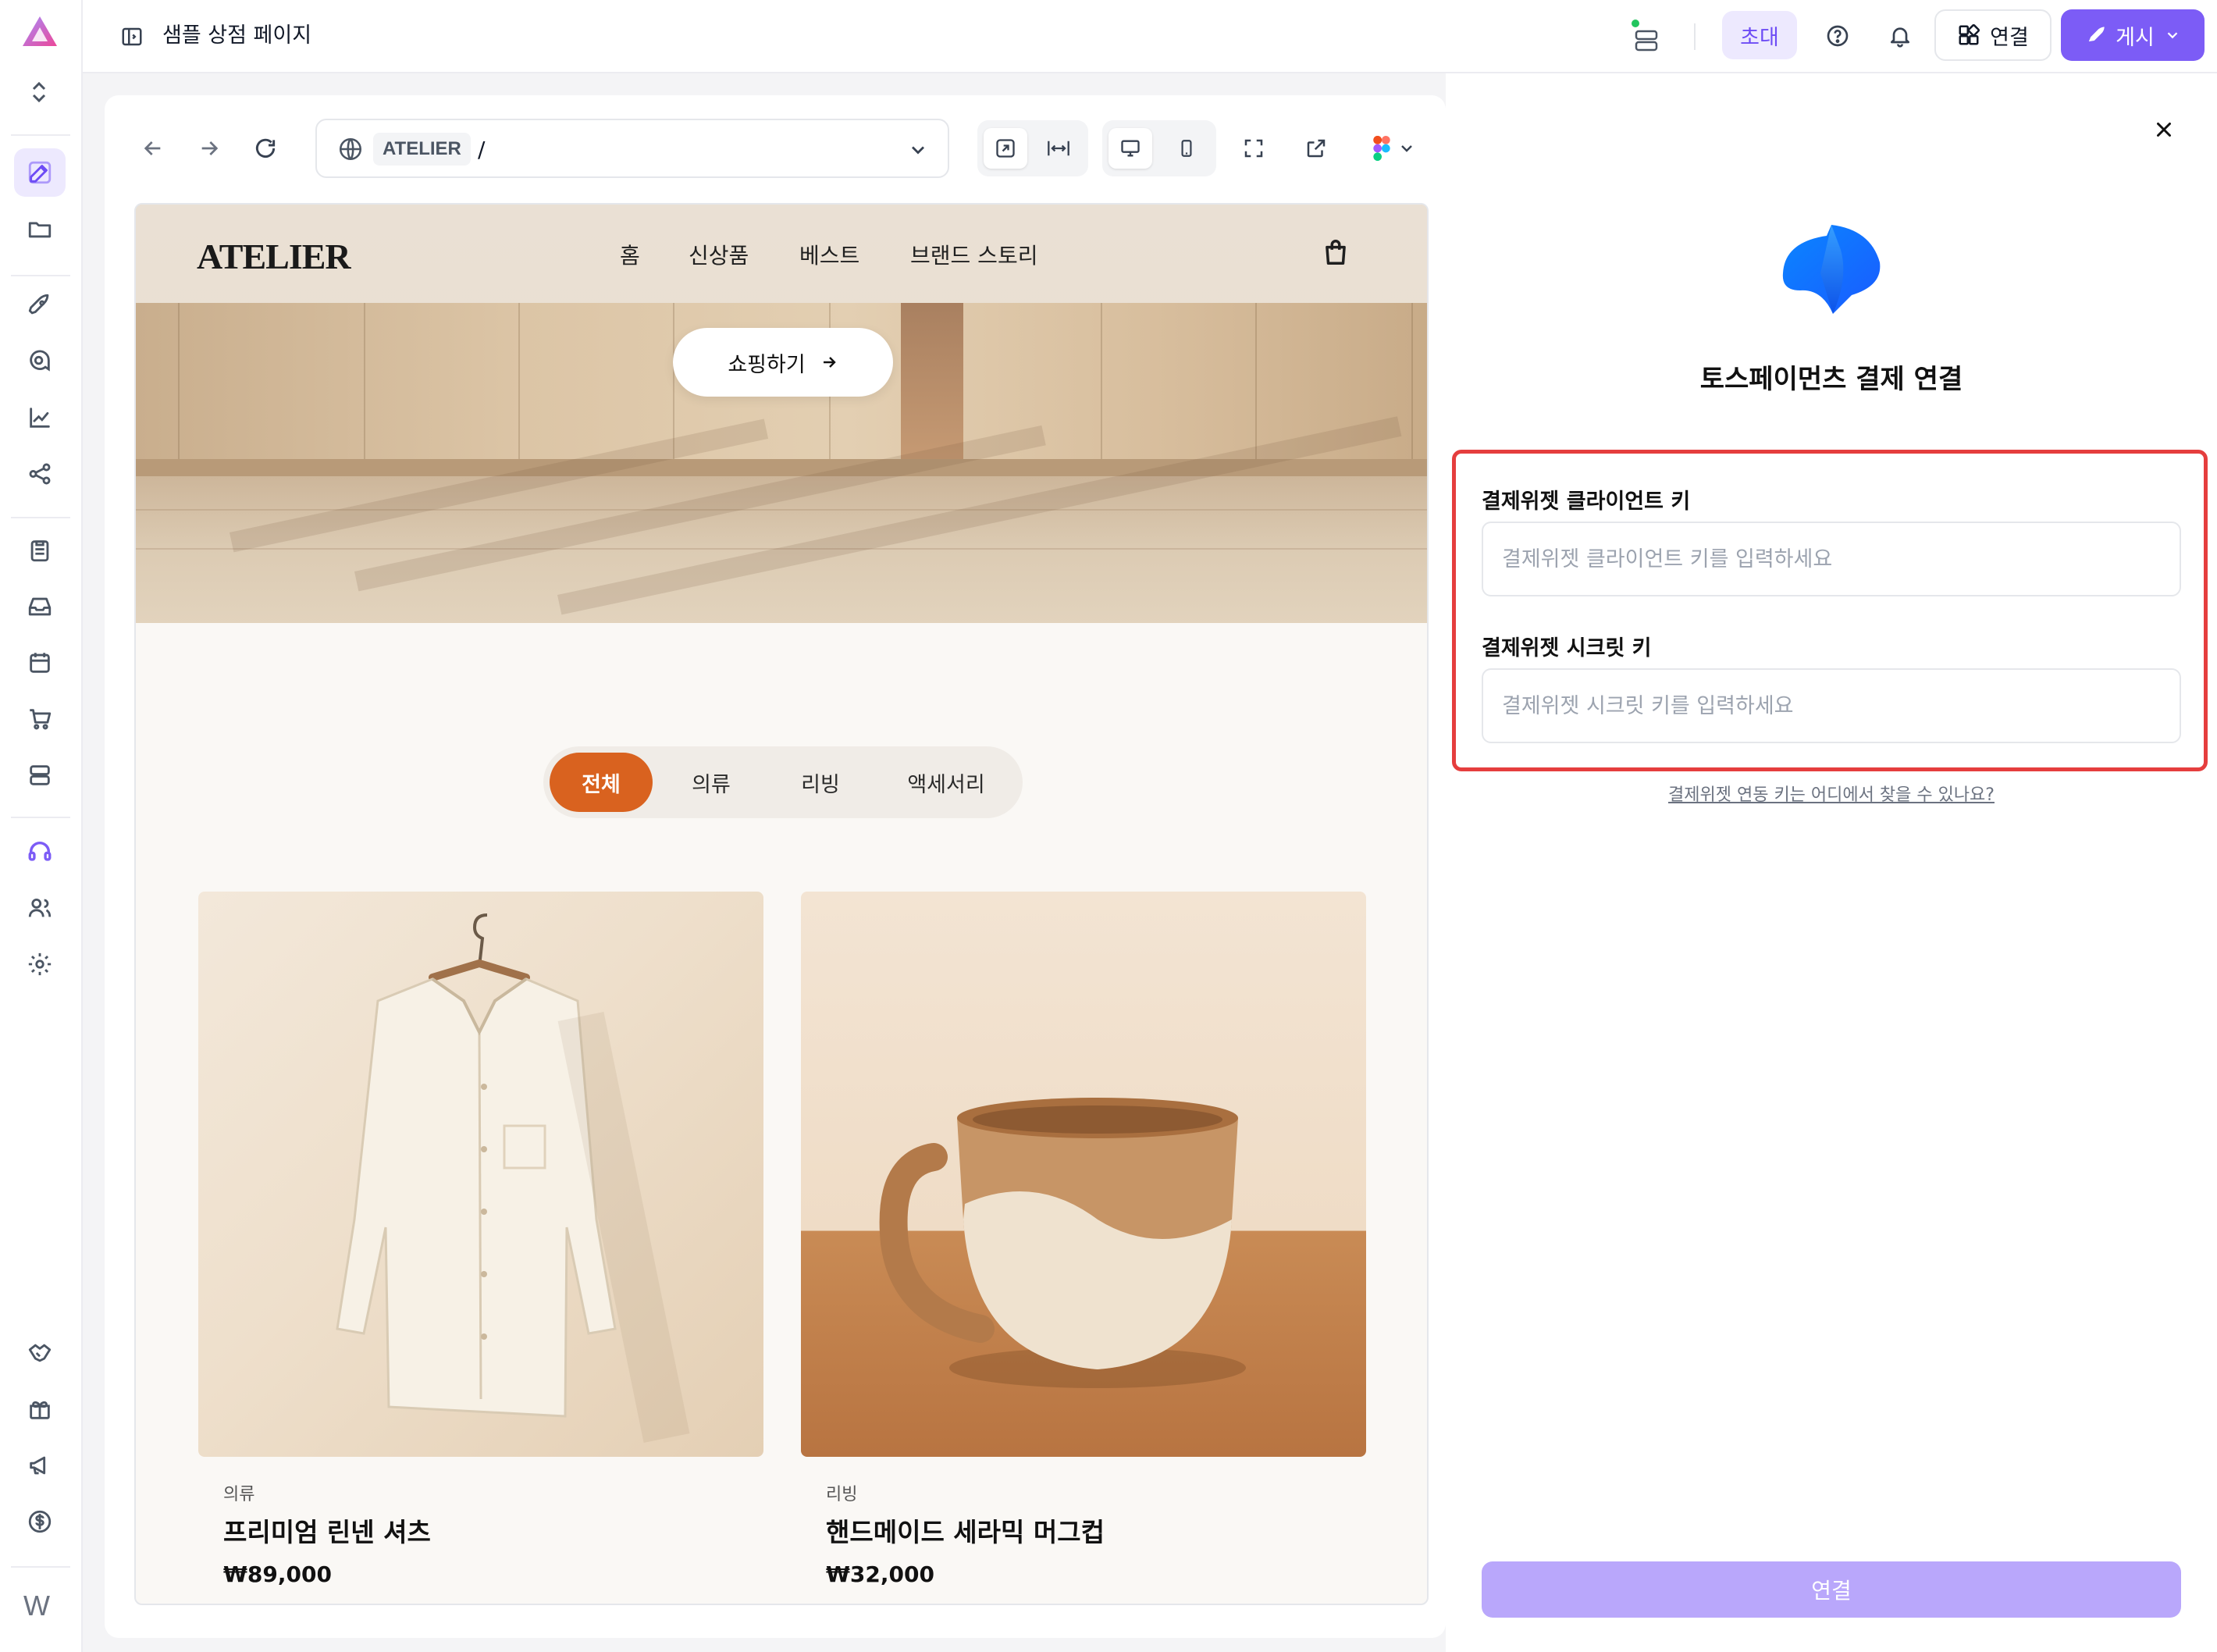 The height and width of the screenshot is (1652, 2217). Describe the element at coordinates (767, 364) in the screenshot. I see `shop-now-label: 쇼핑하기` at that location.